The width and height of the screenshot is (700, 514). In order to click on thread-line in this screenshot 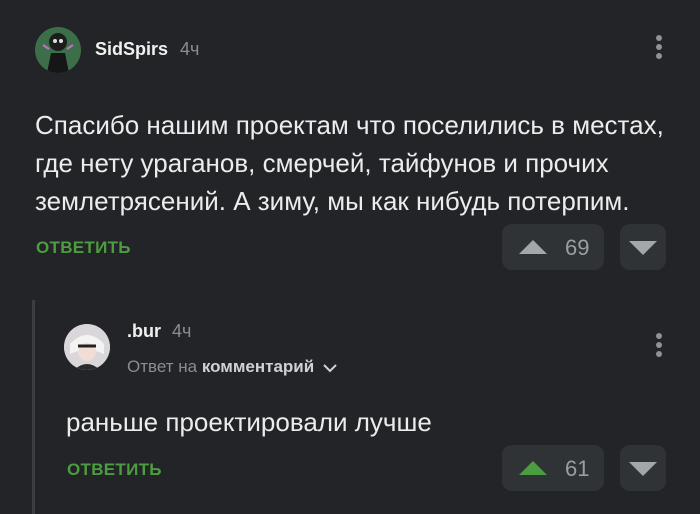, I will do `click(33, 407)`.